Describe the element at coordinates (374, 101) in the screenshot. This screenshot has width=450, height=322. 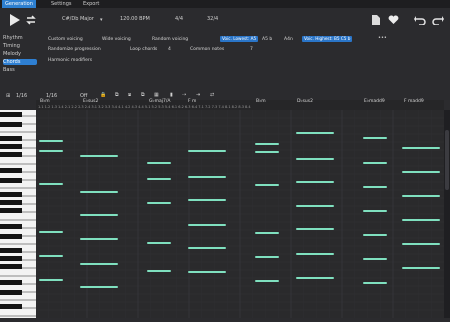
I see `chord-label: E♭madd9` at that location.